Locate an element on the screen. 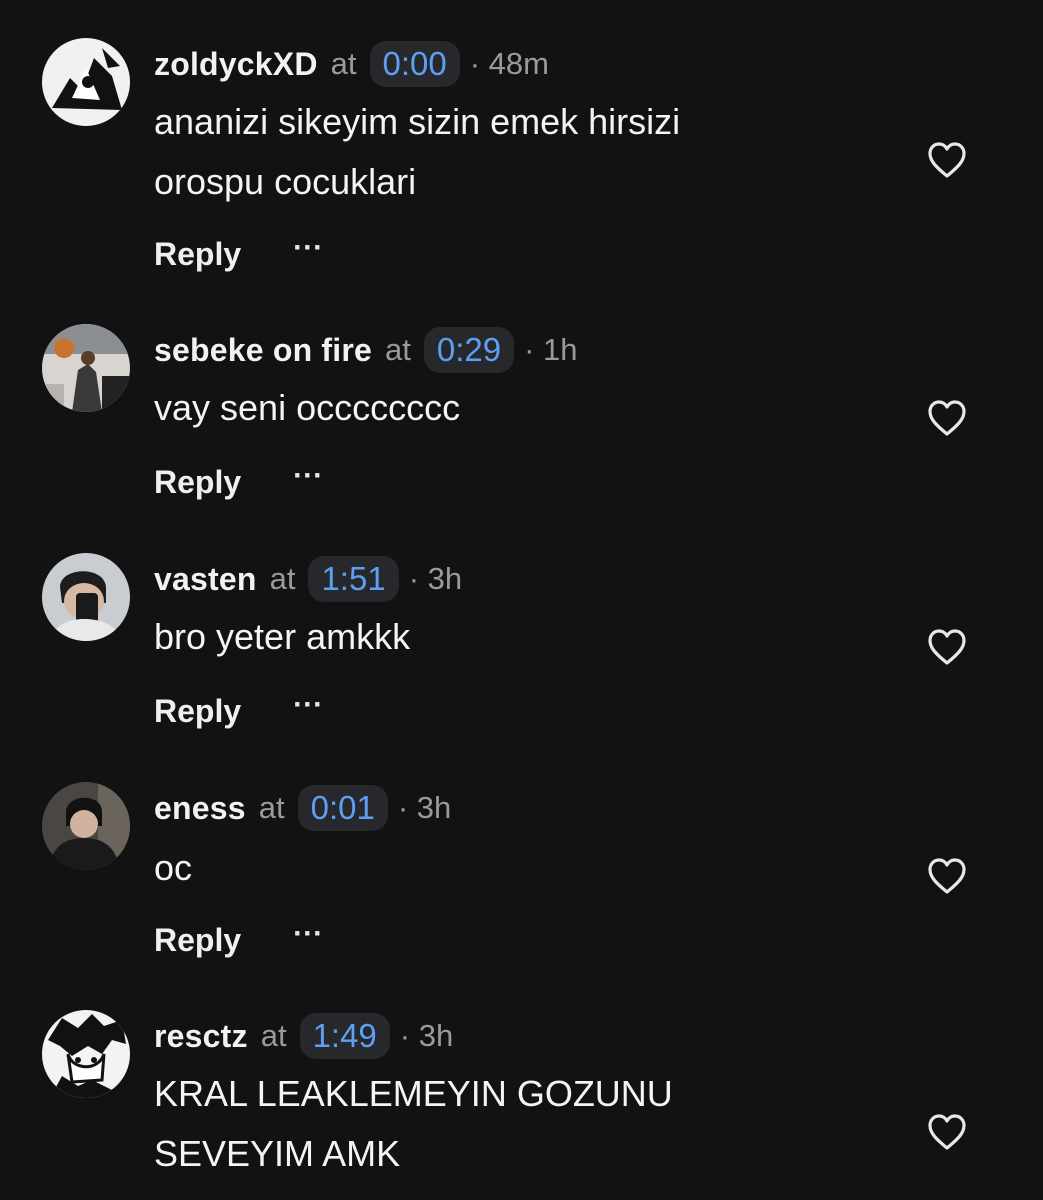 Image resolution: width=1043 pixels, height=1200 pixels. comment-text-line: KRAL LEAKLEMEYIN GOZUNU is located at coordinates (413, 1093).